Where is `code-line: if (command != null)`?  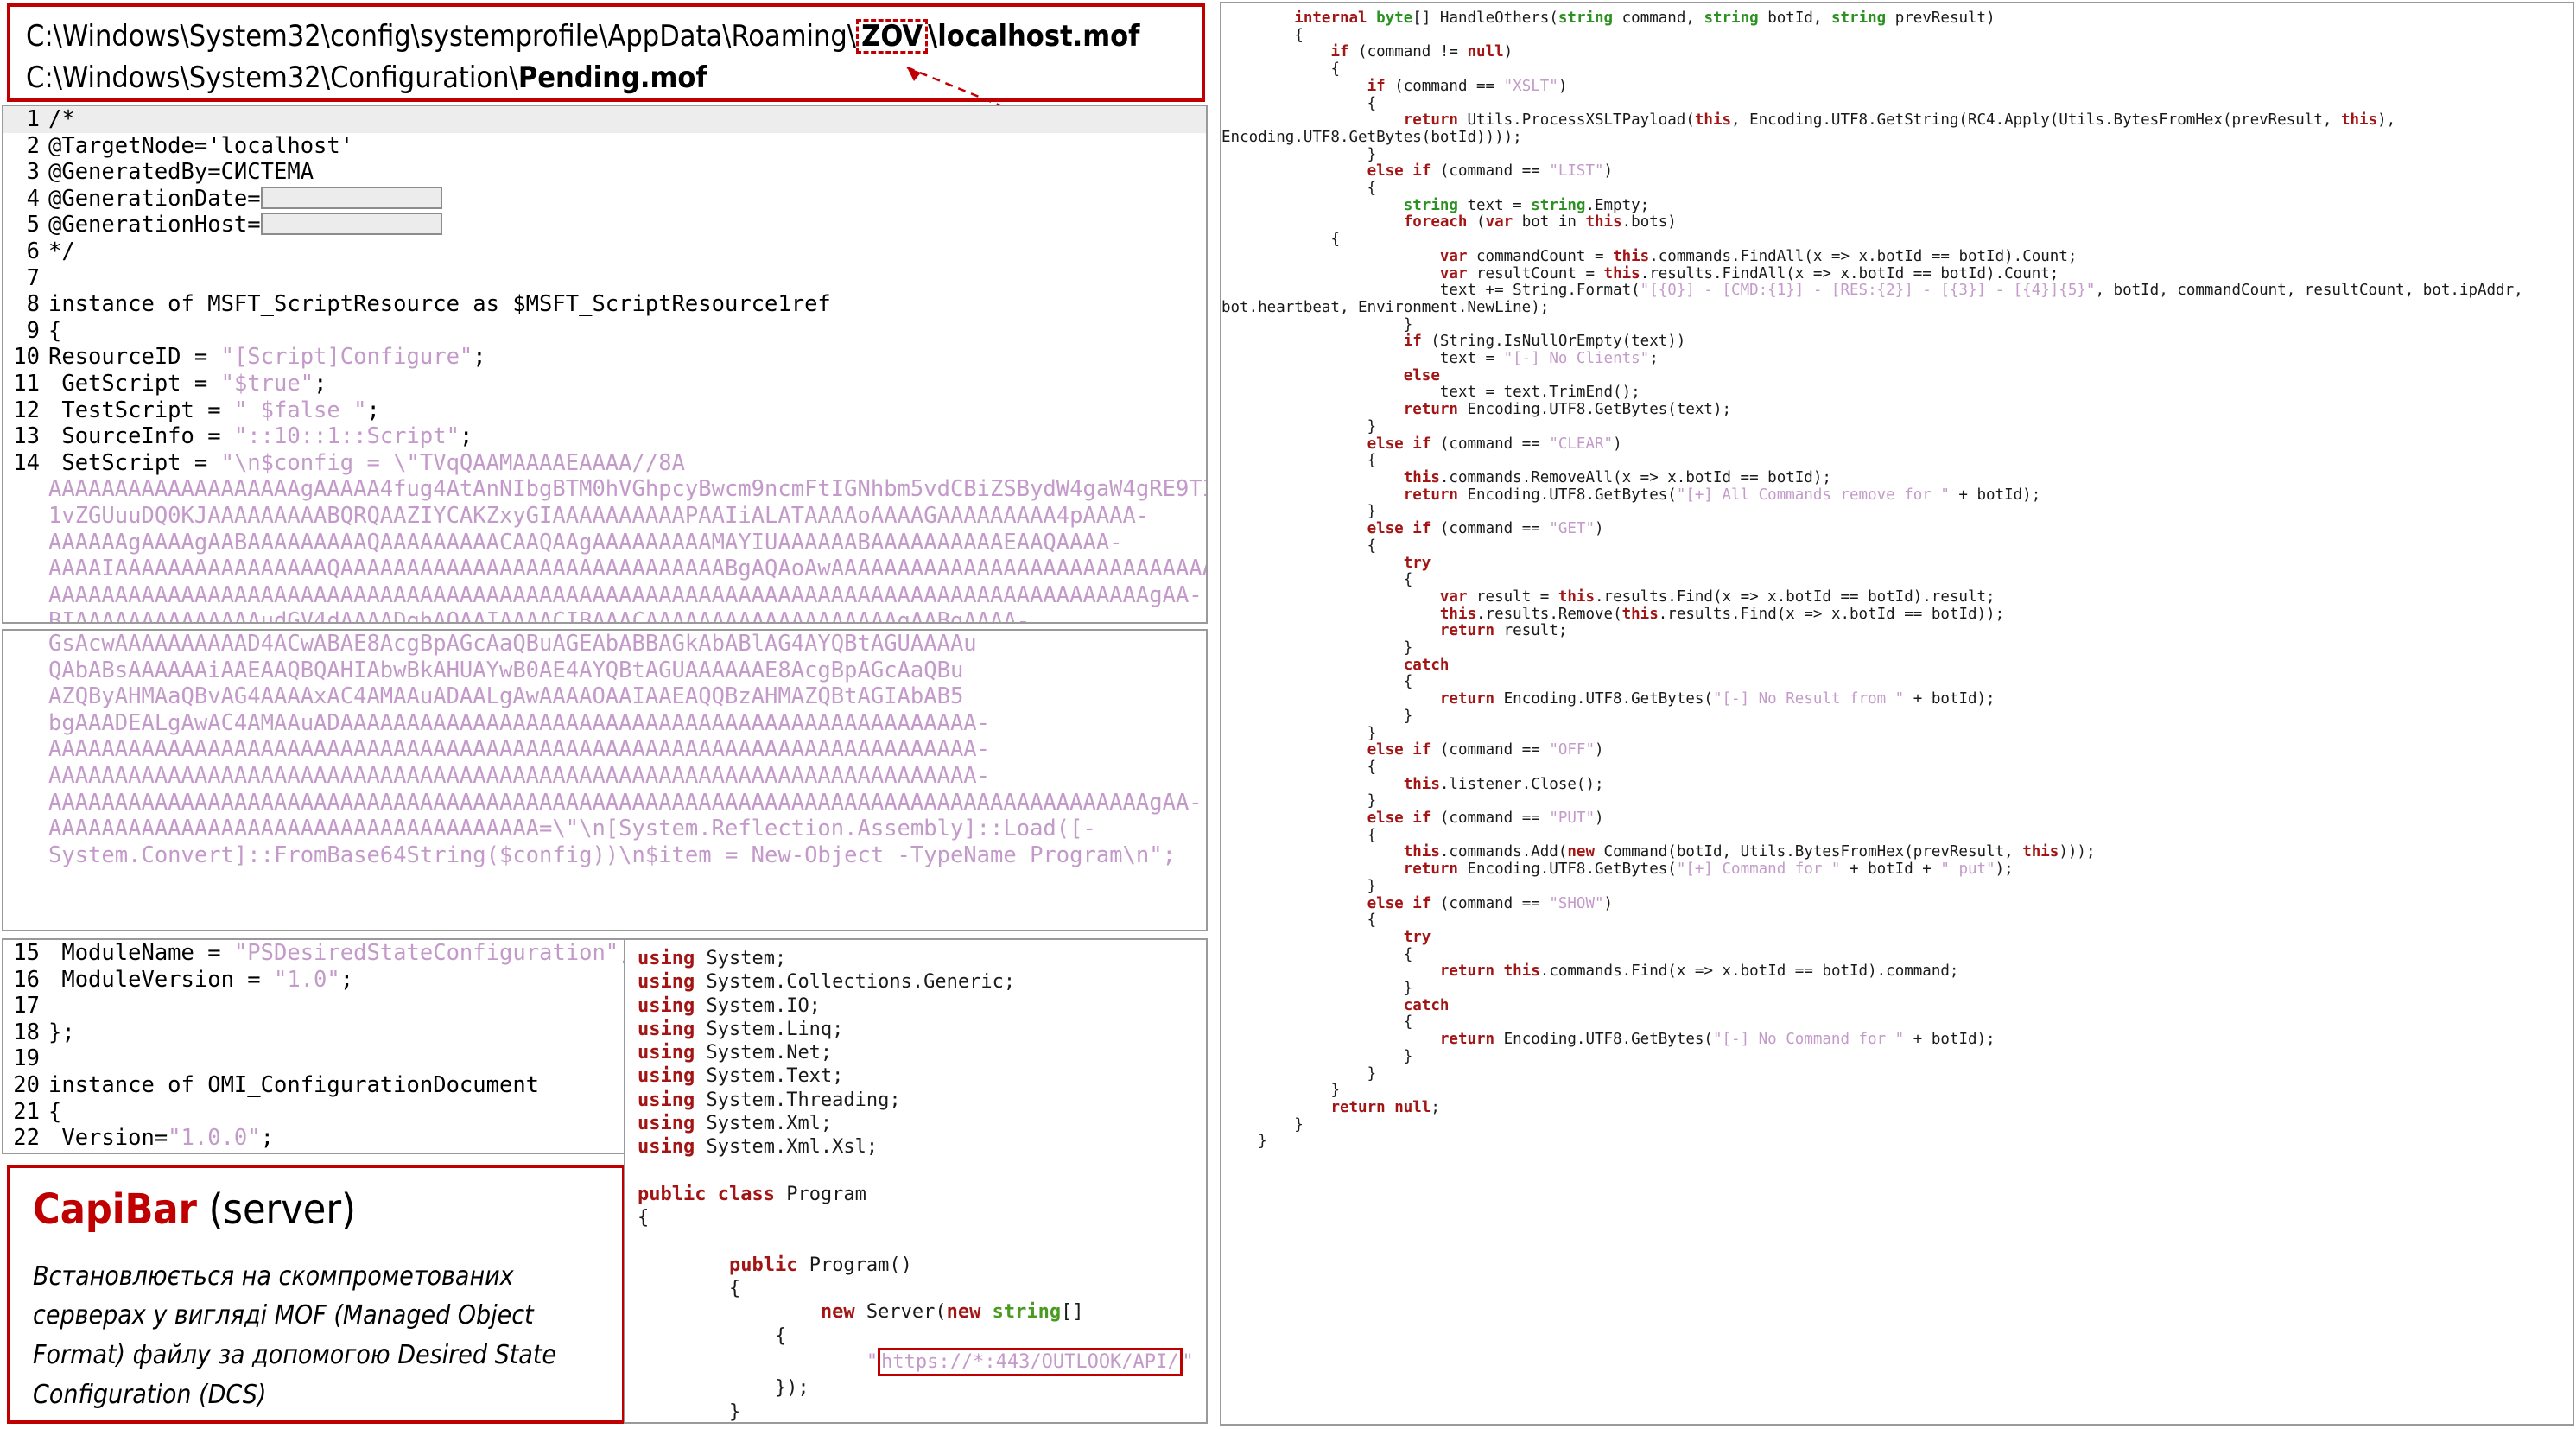 code-line: if (command != null) is located at coordinates (1421, 52).